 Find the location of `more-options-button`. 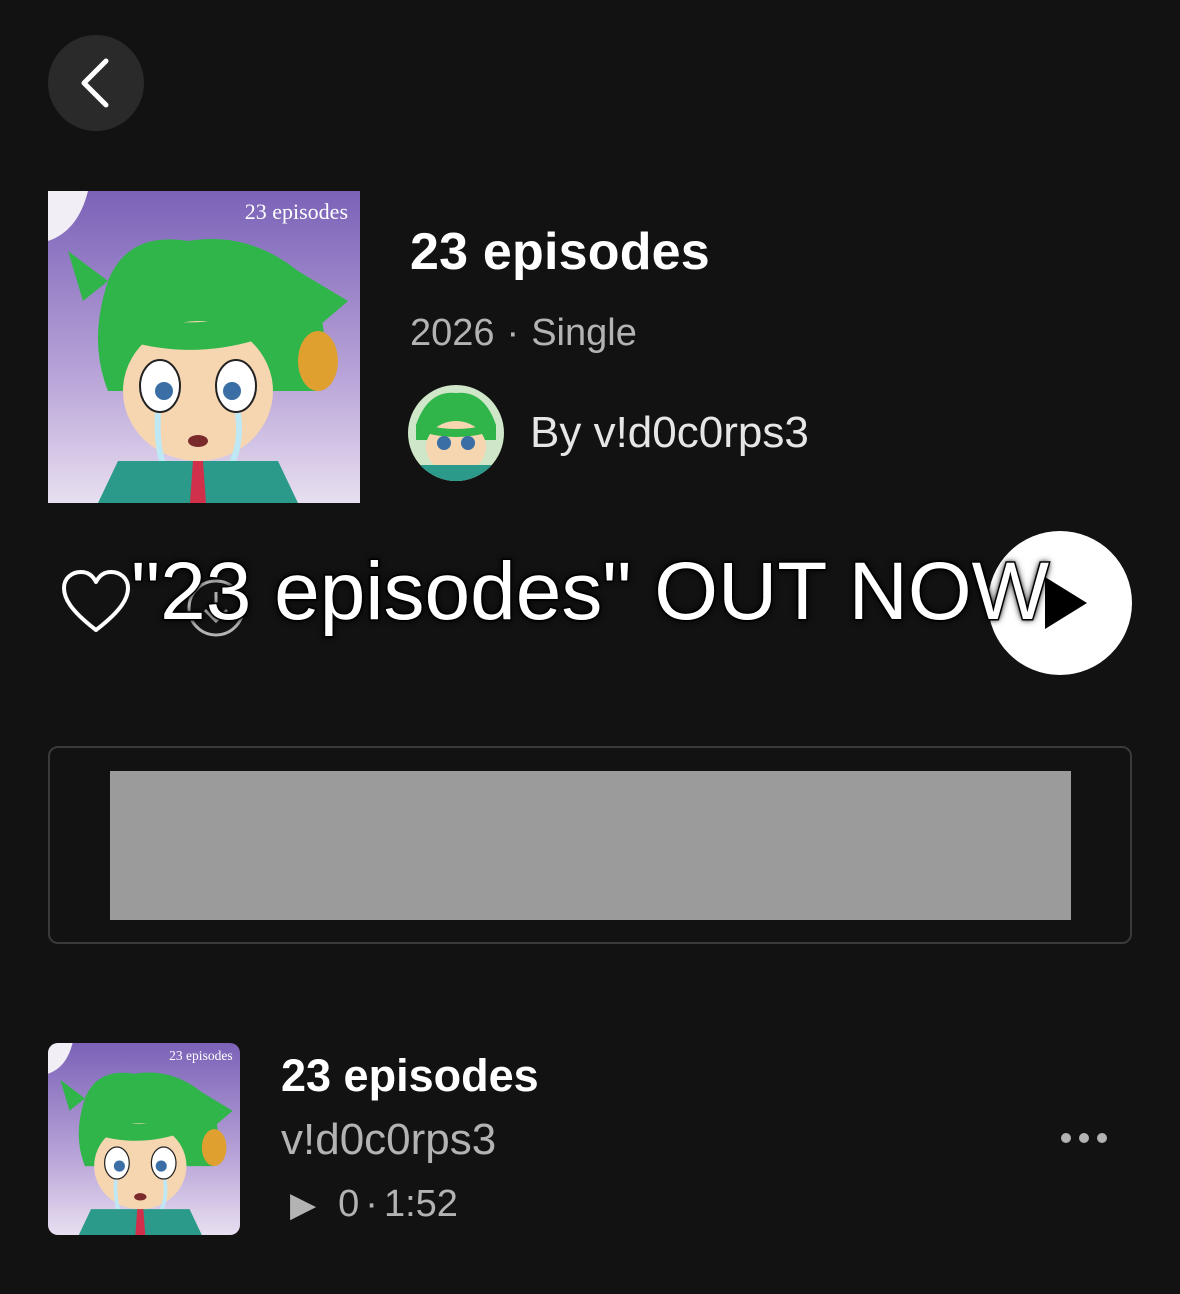

more-options-button is located at coordinates (1084, 1138).